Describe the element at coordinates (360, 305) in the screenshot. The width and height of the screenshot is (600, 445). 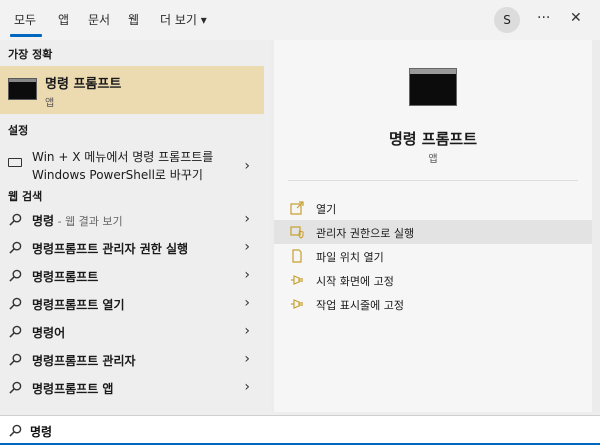
I see `action-pin-to-taskbar-label: 작업 표시줄에 고정` at that location.